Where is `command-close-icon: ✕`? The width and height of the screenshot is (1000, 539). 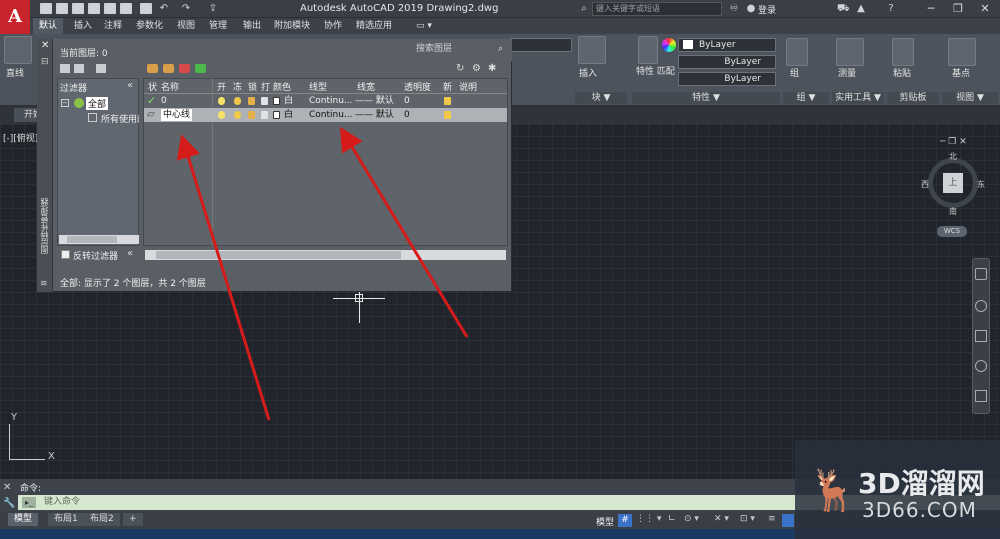
command-close-icon: ✕ is located at coordinates (7, 487).